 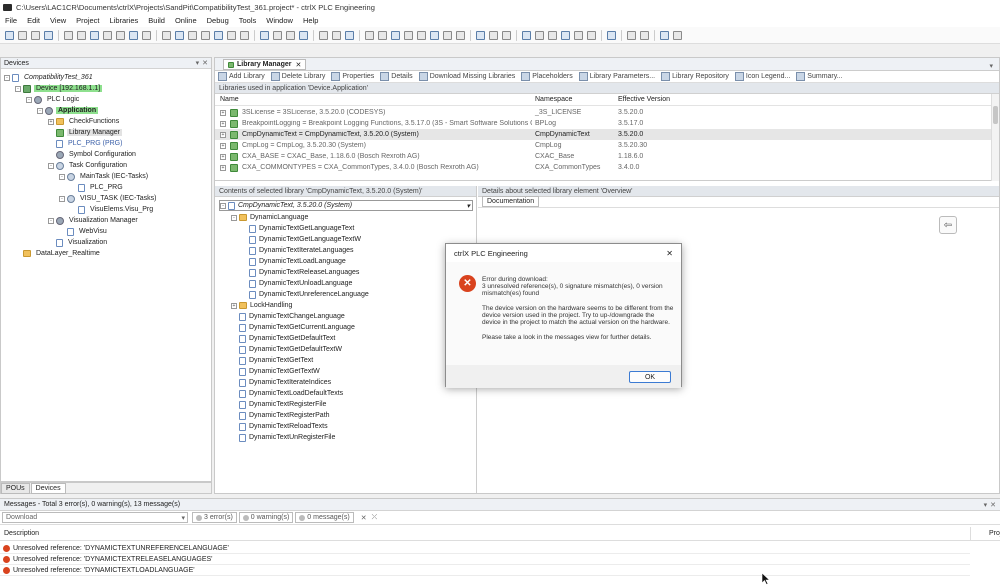 I want to click on contents-item: DynamicTextUnRegisterFile, so click(x=283, y=437).